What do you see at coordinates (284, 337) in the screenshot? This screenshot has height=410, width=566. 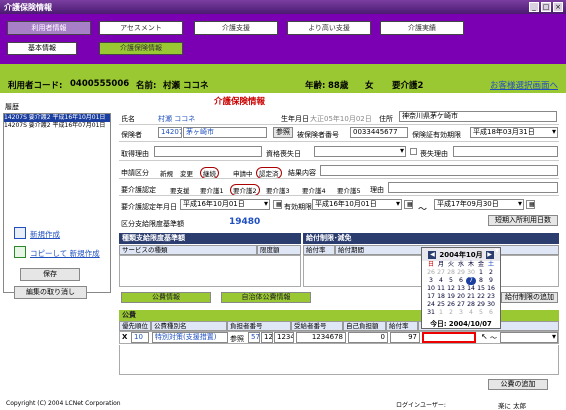 I see `burden-input-c: 1234` at bounding box center [284, 337].